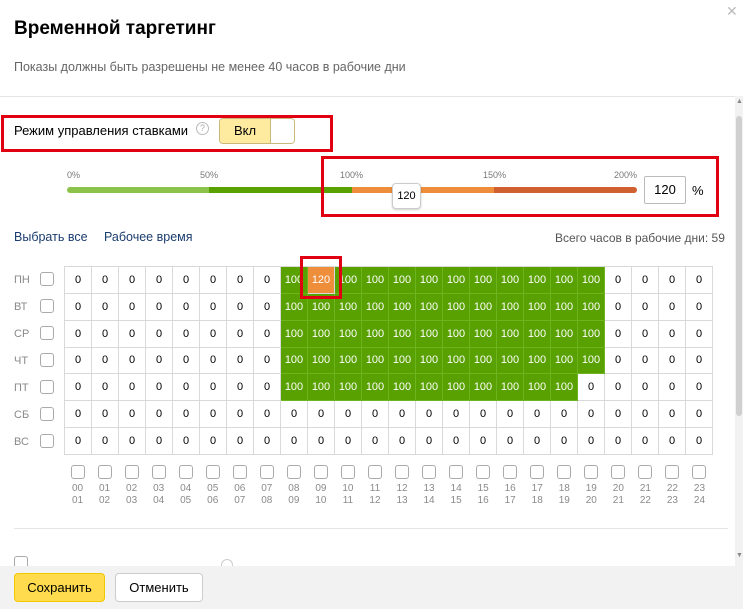  What do you see at coordinates (739, 266) in the screenshot?
I see `scrollbar-thumb` at bounding box center [739, 266].